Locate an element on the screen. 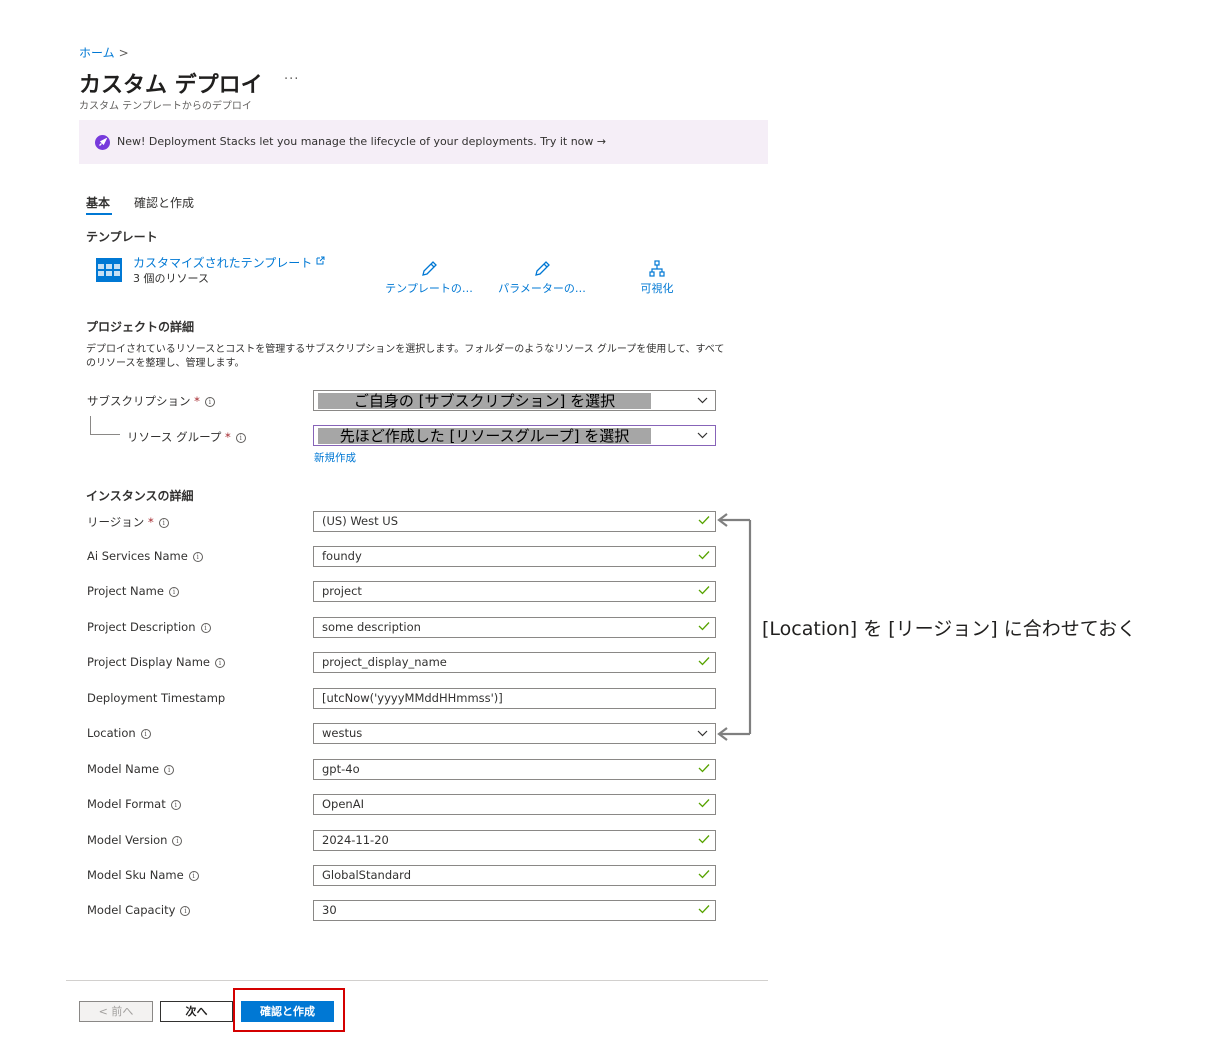  model-format-label: Model Format i is located at coordinates (134, 804).